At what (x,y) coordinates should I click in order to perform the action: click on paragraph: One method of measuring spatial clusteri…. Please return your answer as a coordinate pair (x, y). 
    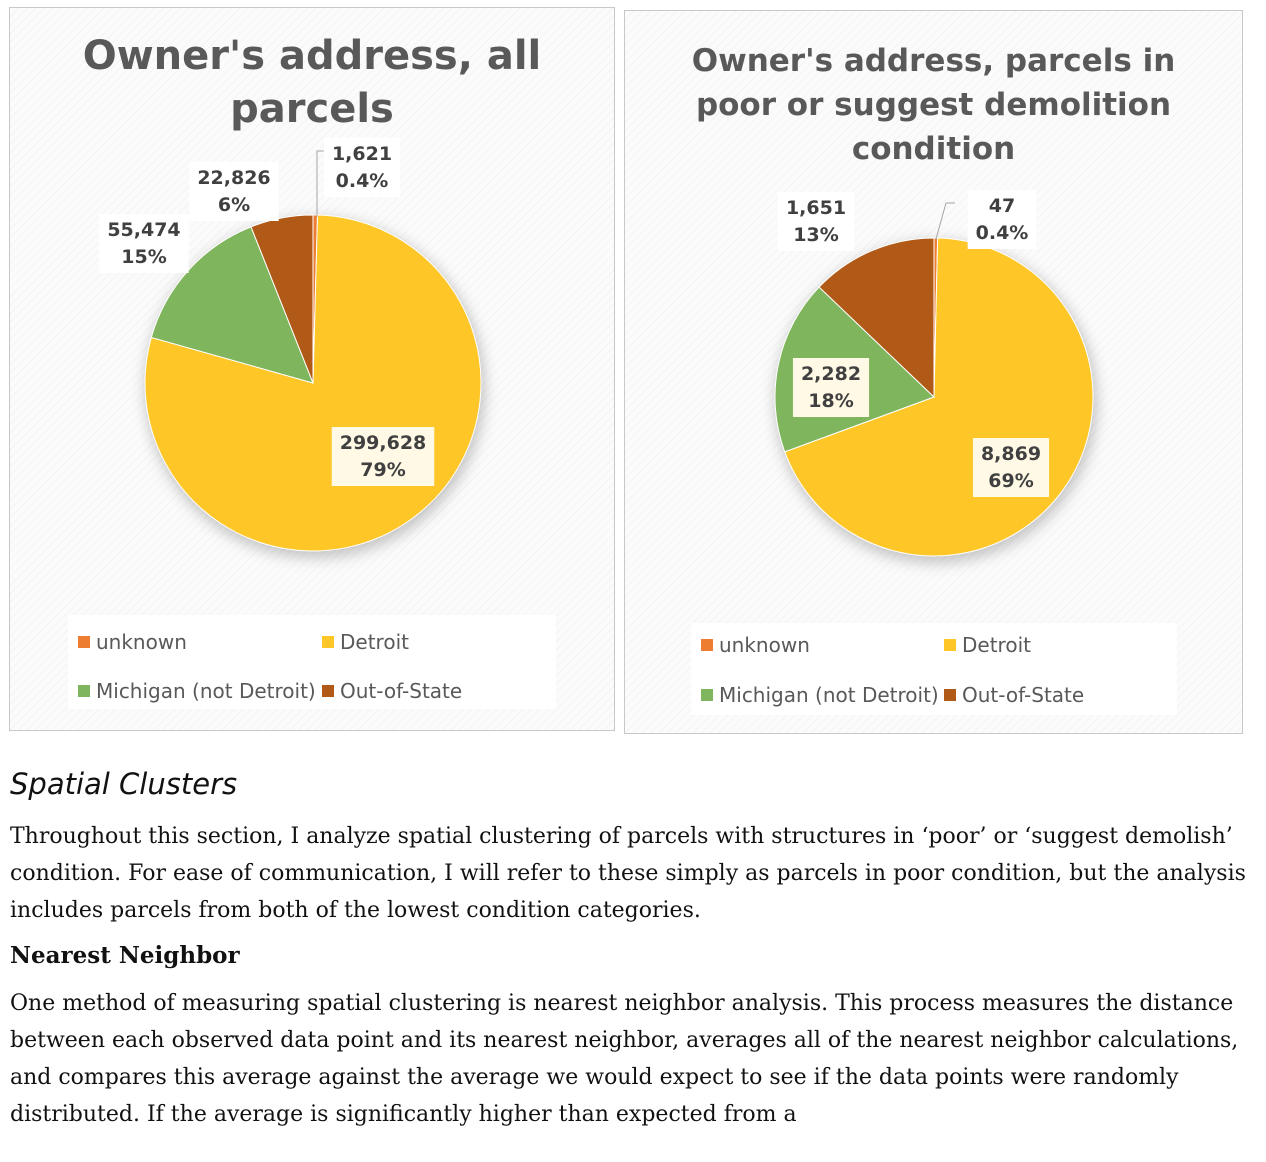
    Looking at the image, I should click on (624, 1059).